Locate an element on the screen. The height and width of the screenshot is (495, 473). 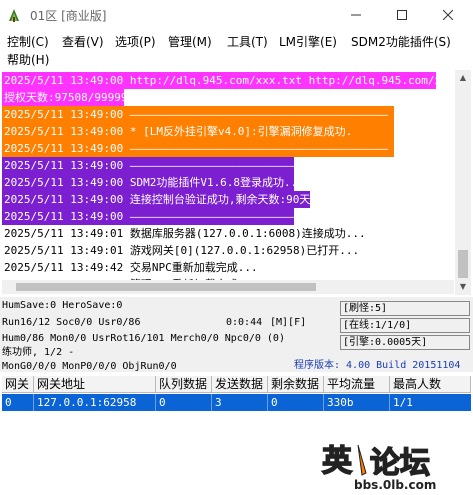
forum-watermark-logo: 英 论坛 bbs.0lb.com is located at coordinates (378, 467).